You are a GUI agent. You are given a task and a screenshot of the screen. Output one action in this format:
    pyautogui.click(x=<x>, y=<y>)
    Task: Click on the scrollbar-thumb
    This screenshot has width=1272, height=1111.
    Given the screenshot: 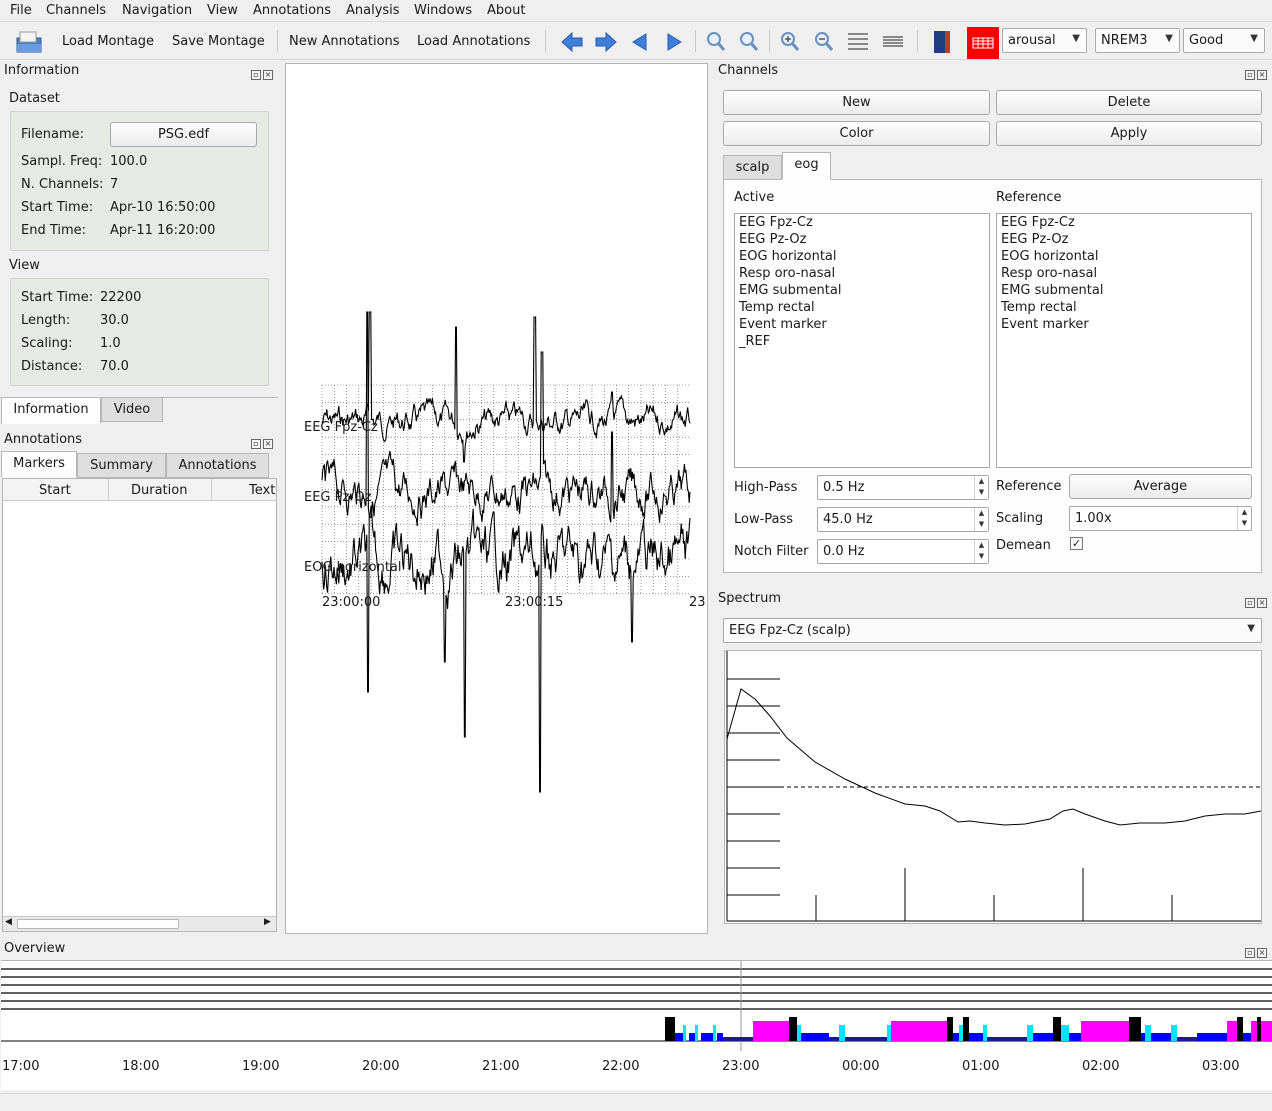 What is the action you would take?
    pyautogui.click(x=98, y=924)
    